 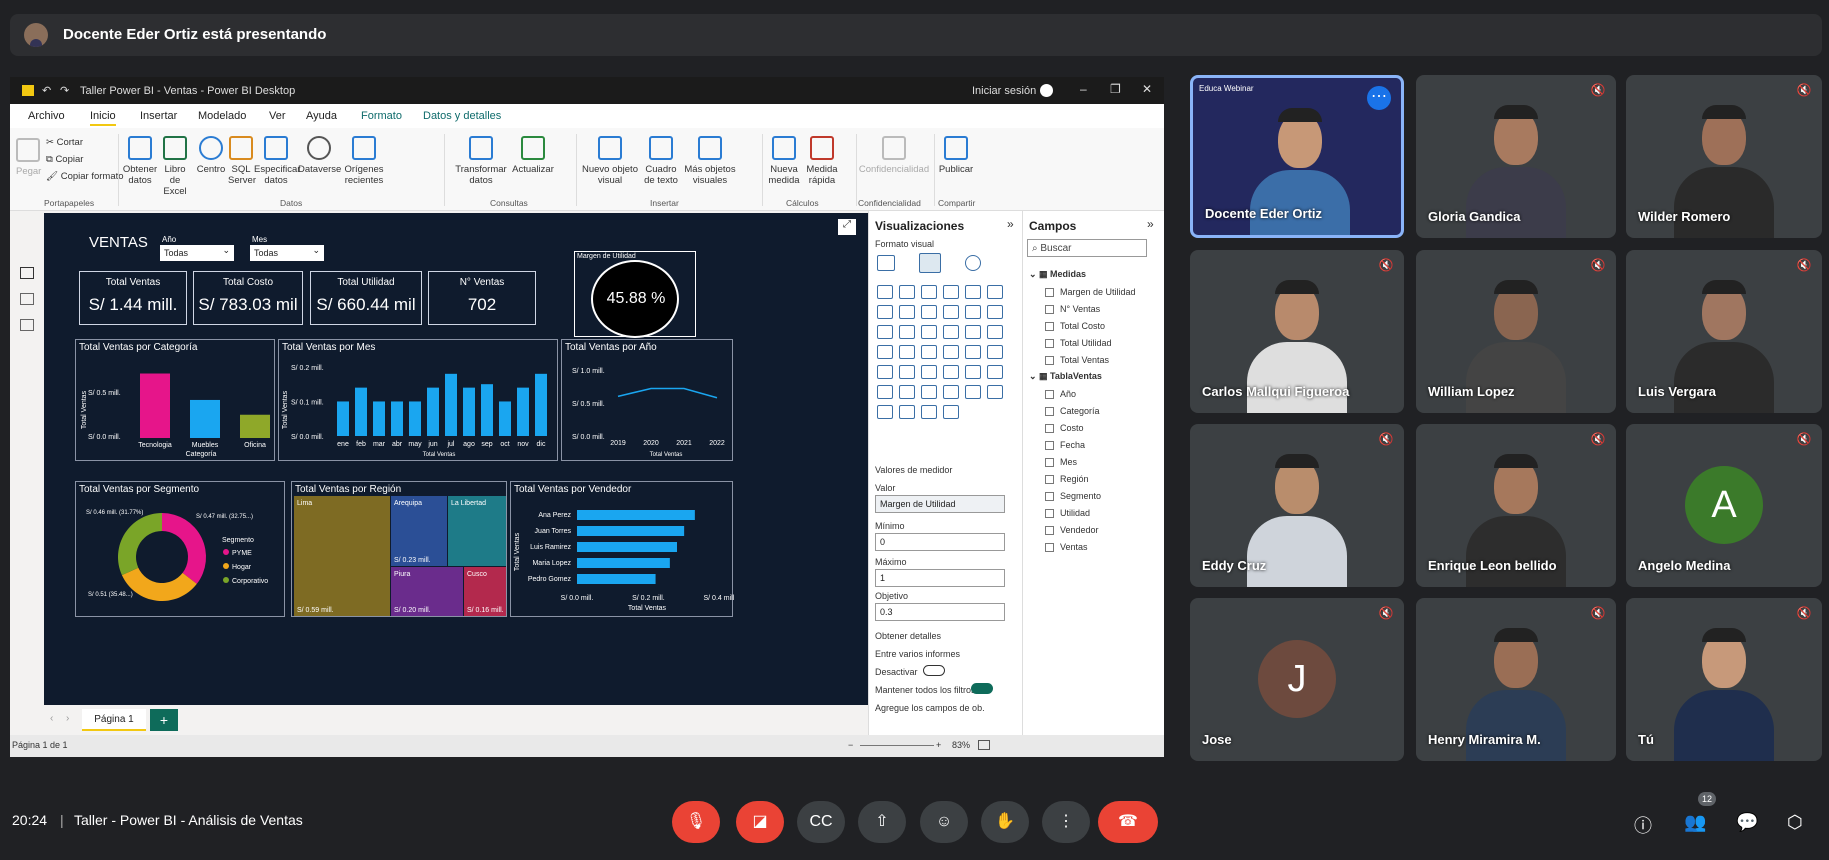 I want to click on publicar-button: Publicar, so click(x=956, y=155).